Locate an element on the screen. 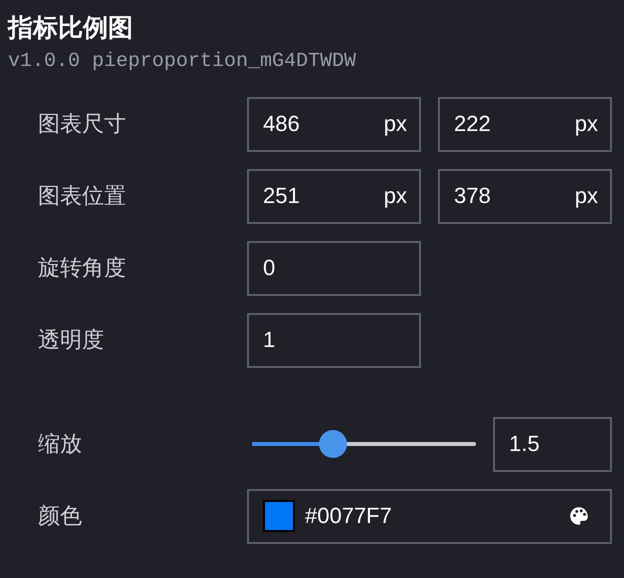  field-label: 颜色 is located at coordinates (60, 516).